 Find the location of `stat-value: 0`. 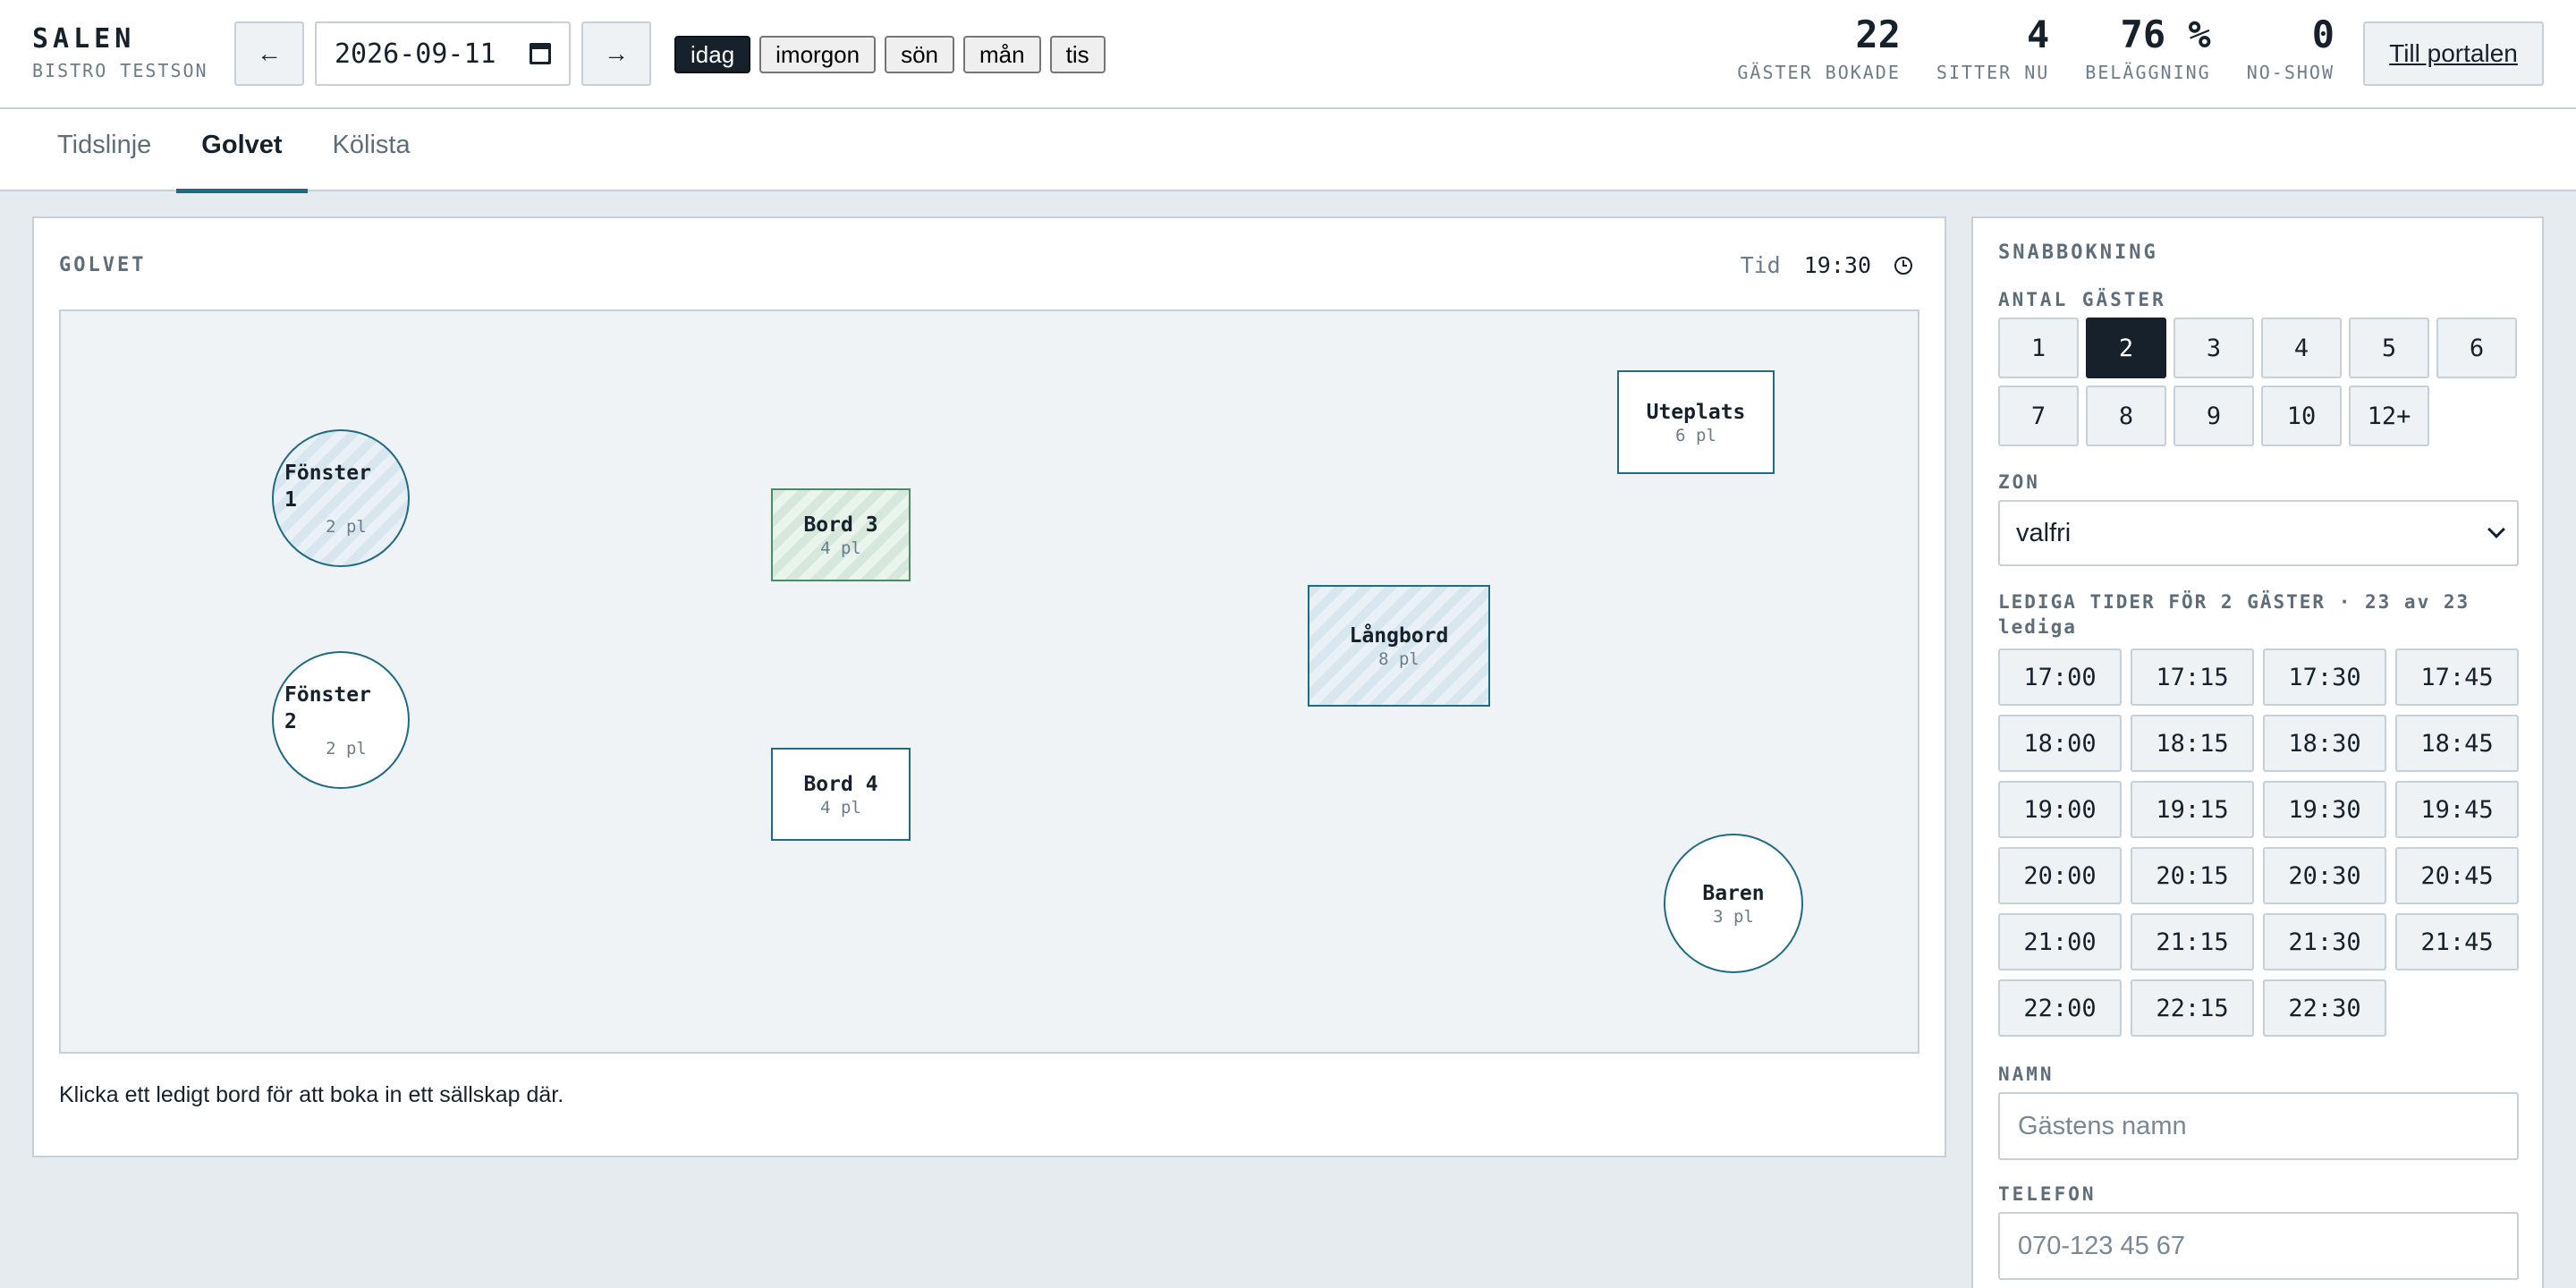

stat-value: 0 is located at coordinates (2322, 34).